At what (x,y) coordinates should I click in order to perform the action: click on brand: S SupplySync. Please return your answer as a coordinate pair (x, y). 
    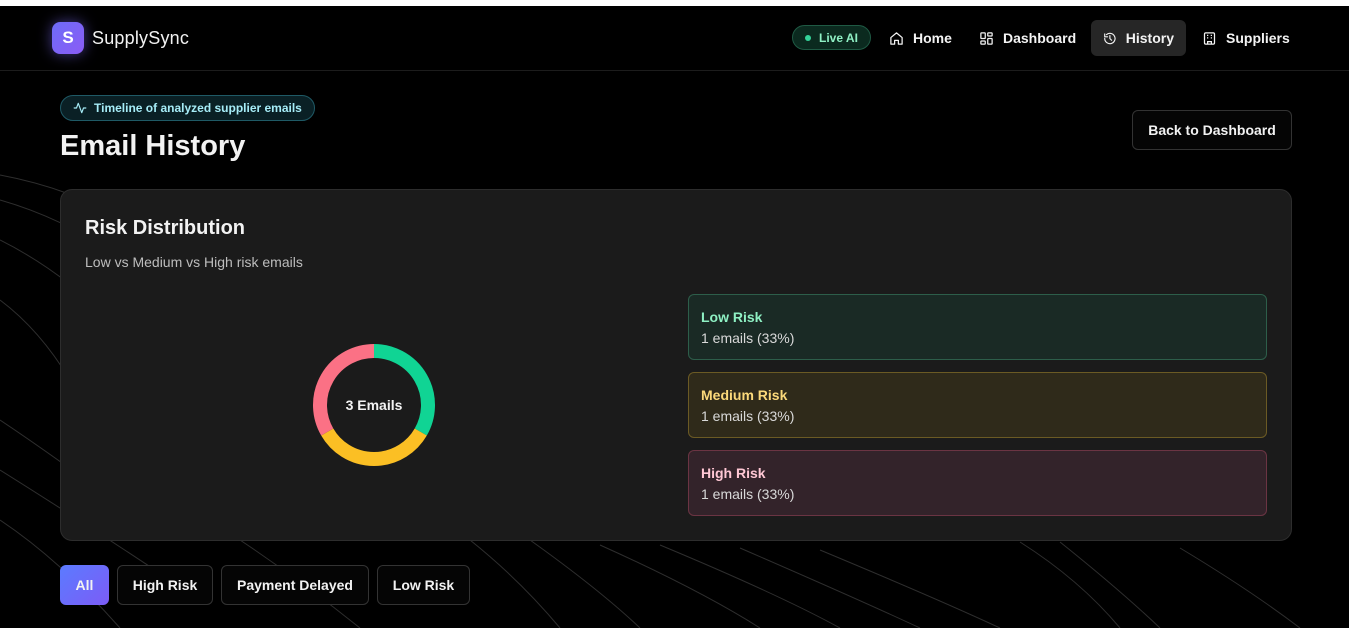
    Looking at the image, I should click on (120, 38).